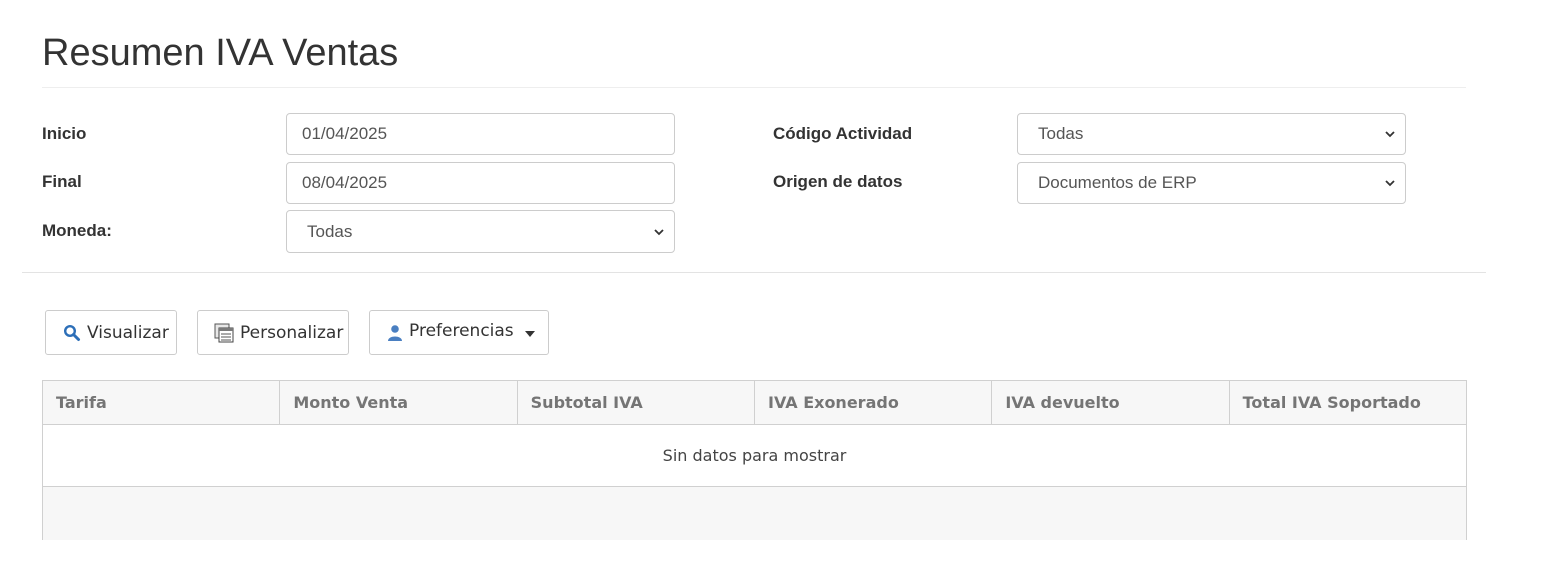 Image resolution: width=1553 pixels, height=580 pixels. I want to click on personalizar-button: Personalizar, so click(273, 332).